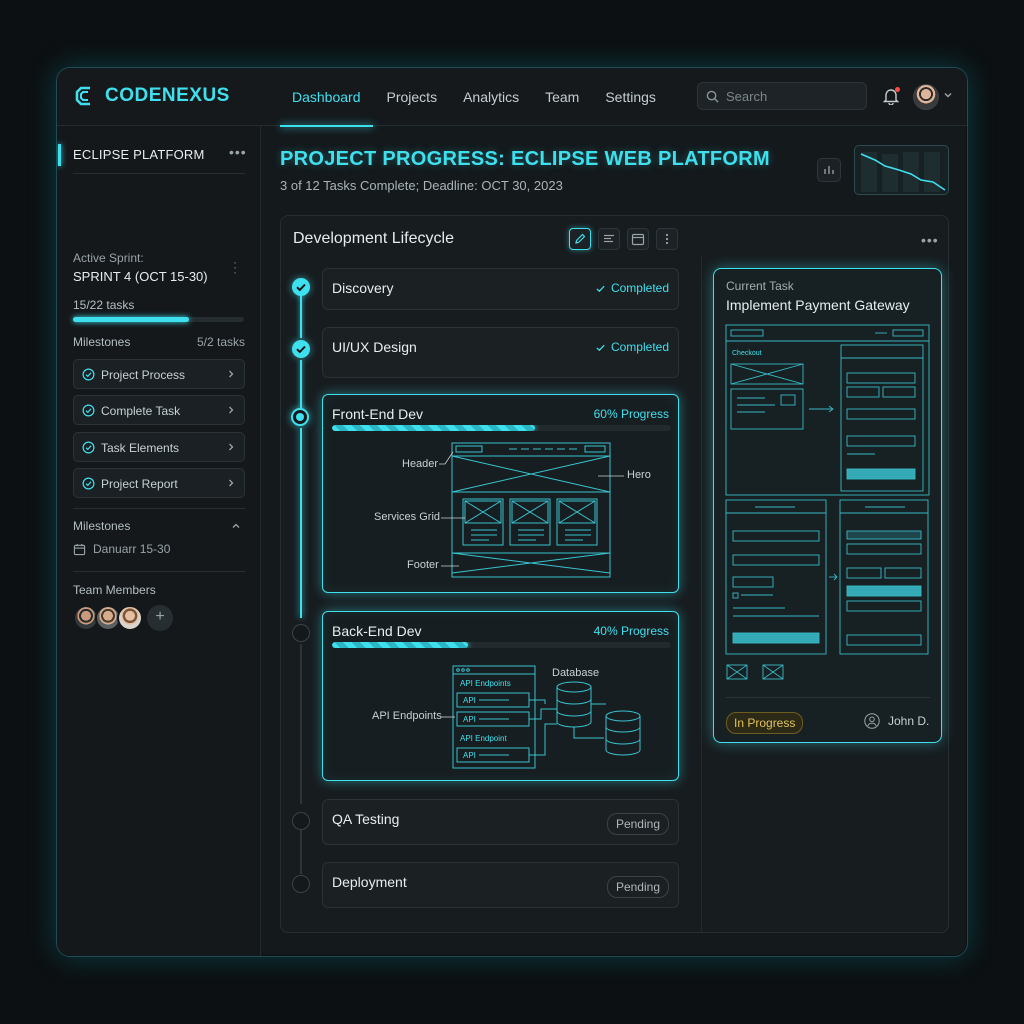 The height and width of the screenshot is (1024, 1024). Describe the element at coordinates (632, 347) in the screenshot. I see `stage-status: Completed` at that location.